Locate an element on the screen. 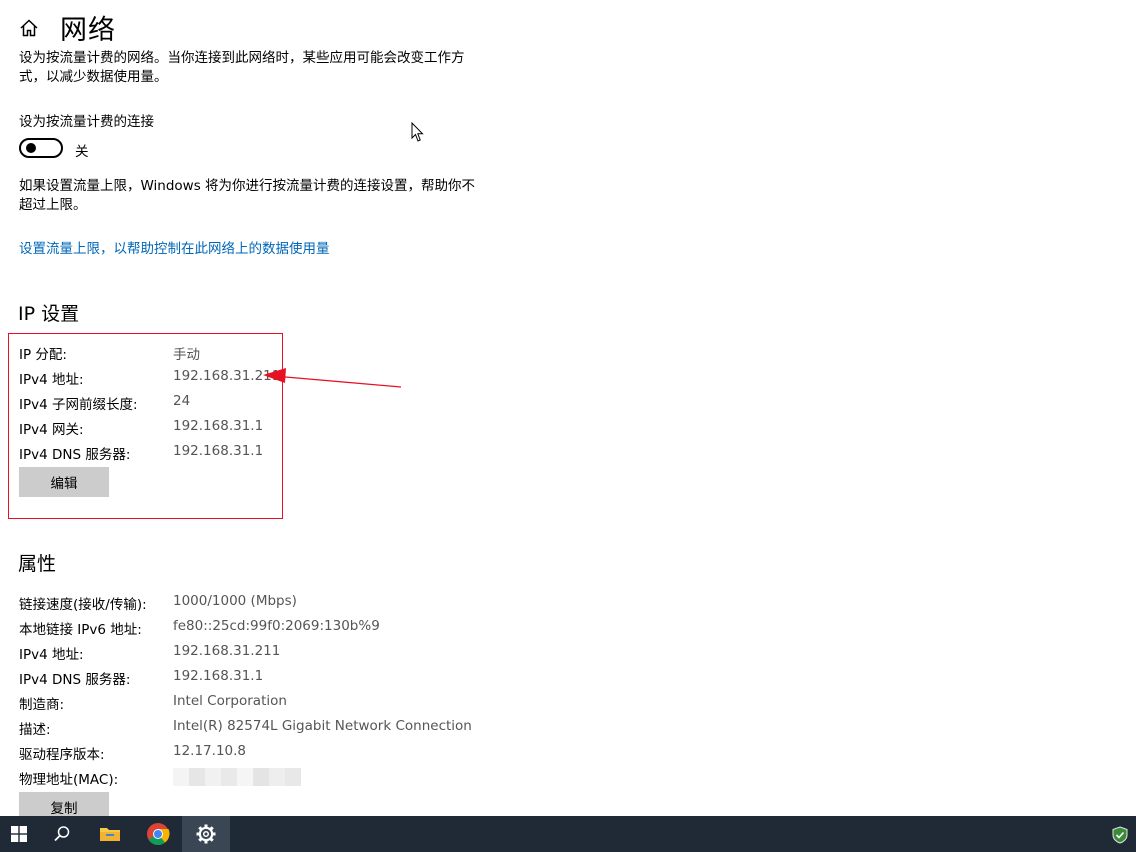 The image size is (1136, 852). annotation-arrow is located at coordinates (332, 378).